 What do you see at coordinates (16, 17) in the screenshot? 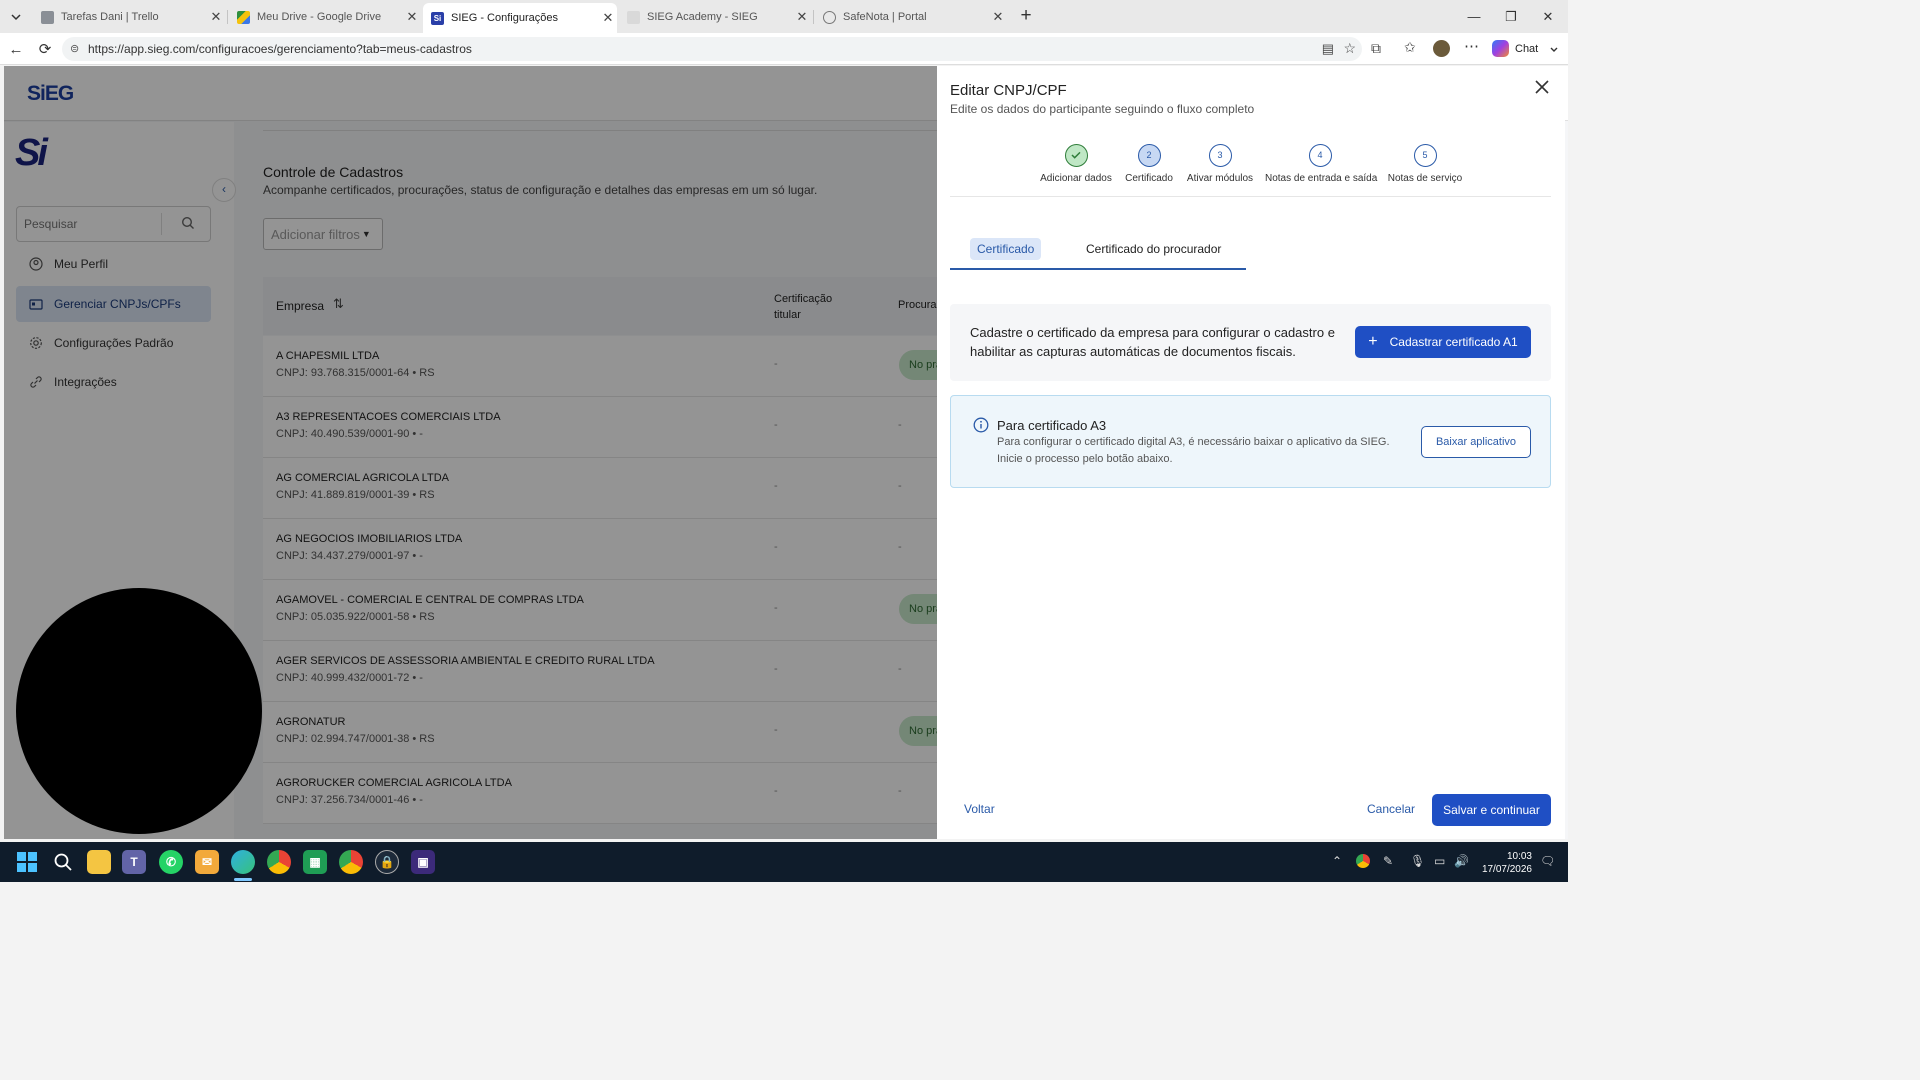
I see `tab-list-chevron-icon` at bounding box center [16, 17].